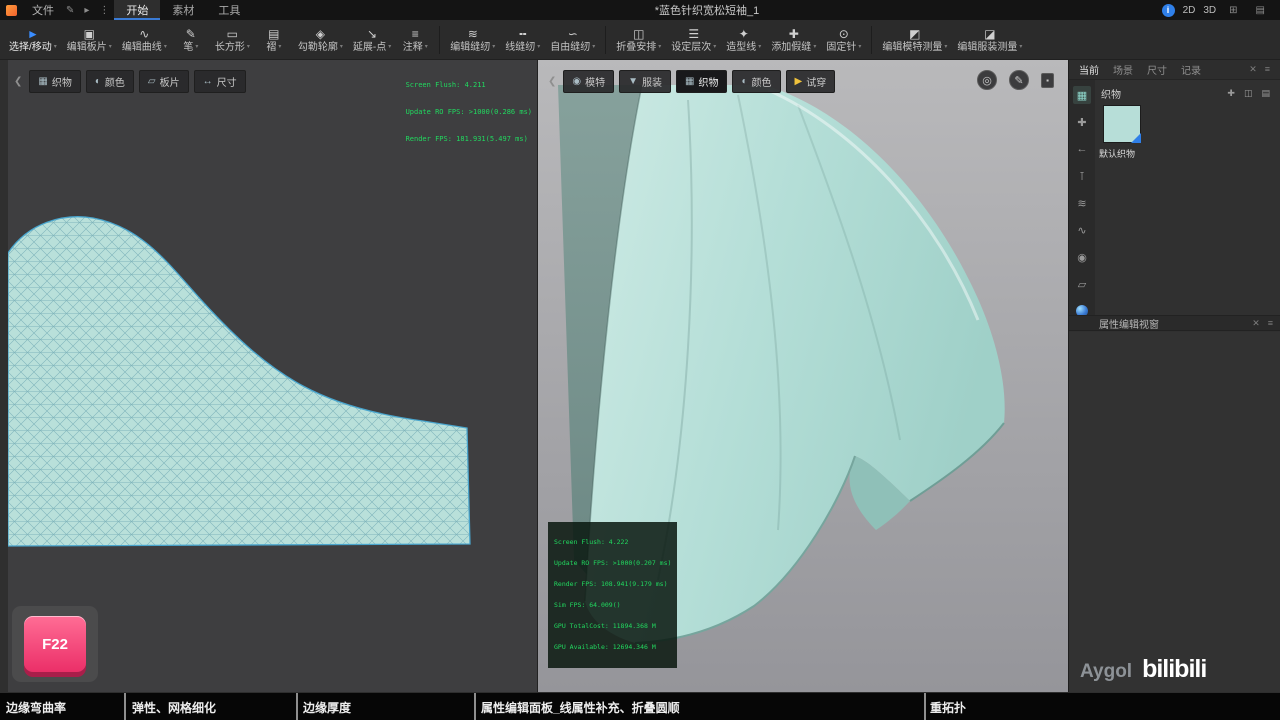 This screenshot has width=1280, height=720. I want to click on view2d-tab-pattern: ▱ 板片, so click(163, 81).